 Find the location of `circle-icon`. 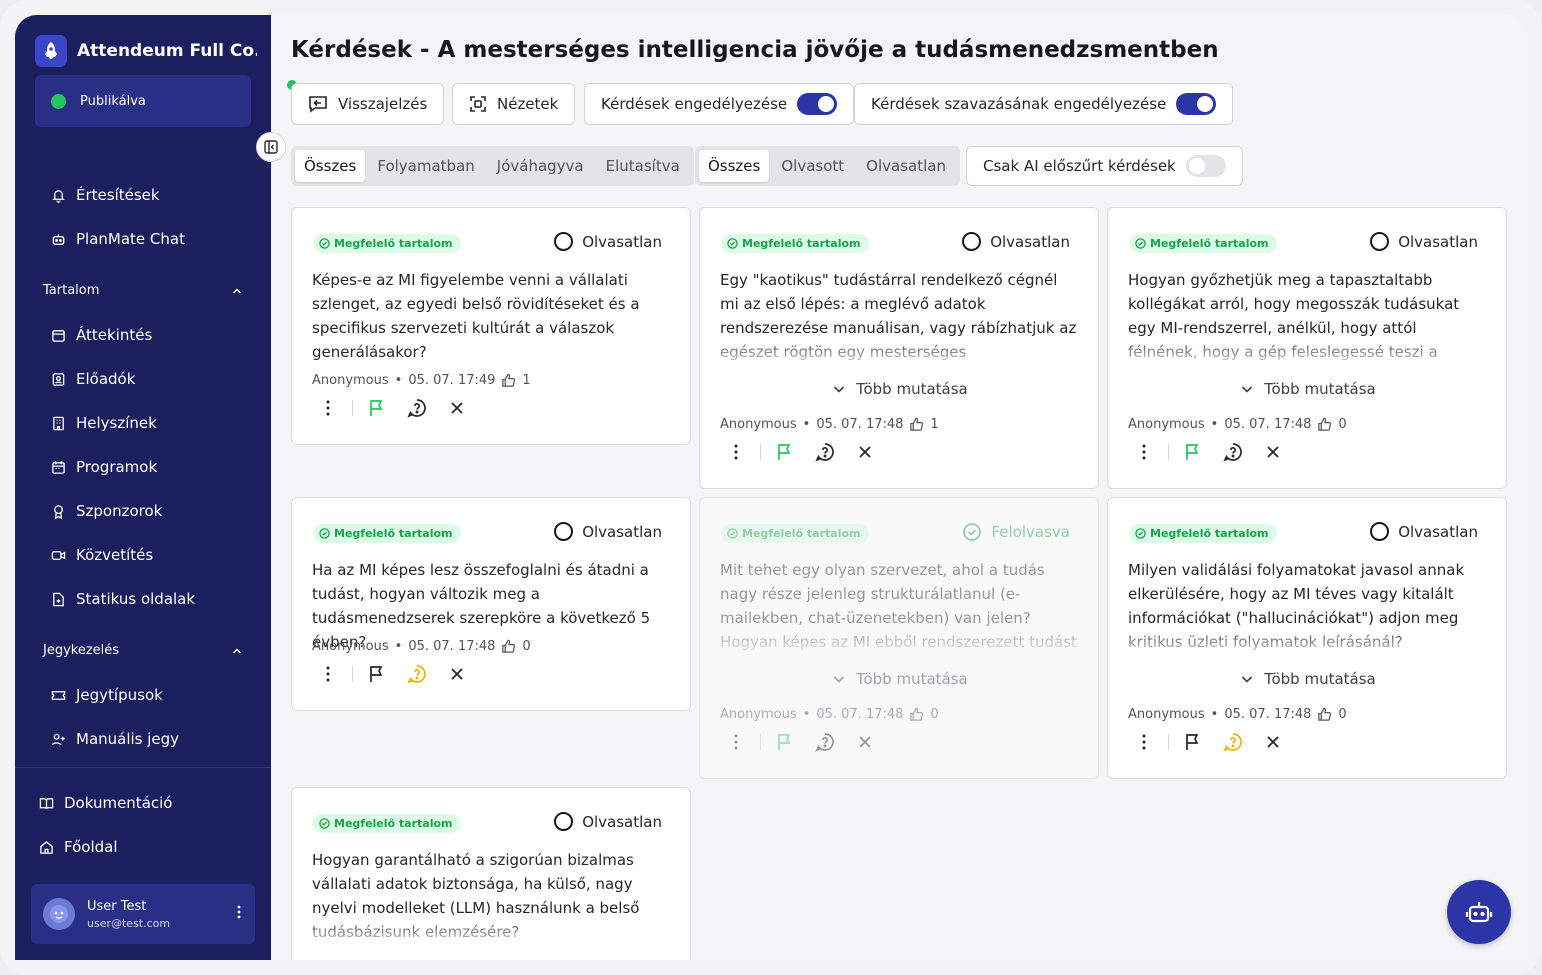

circle-icon is located at coordinates (564, 821).